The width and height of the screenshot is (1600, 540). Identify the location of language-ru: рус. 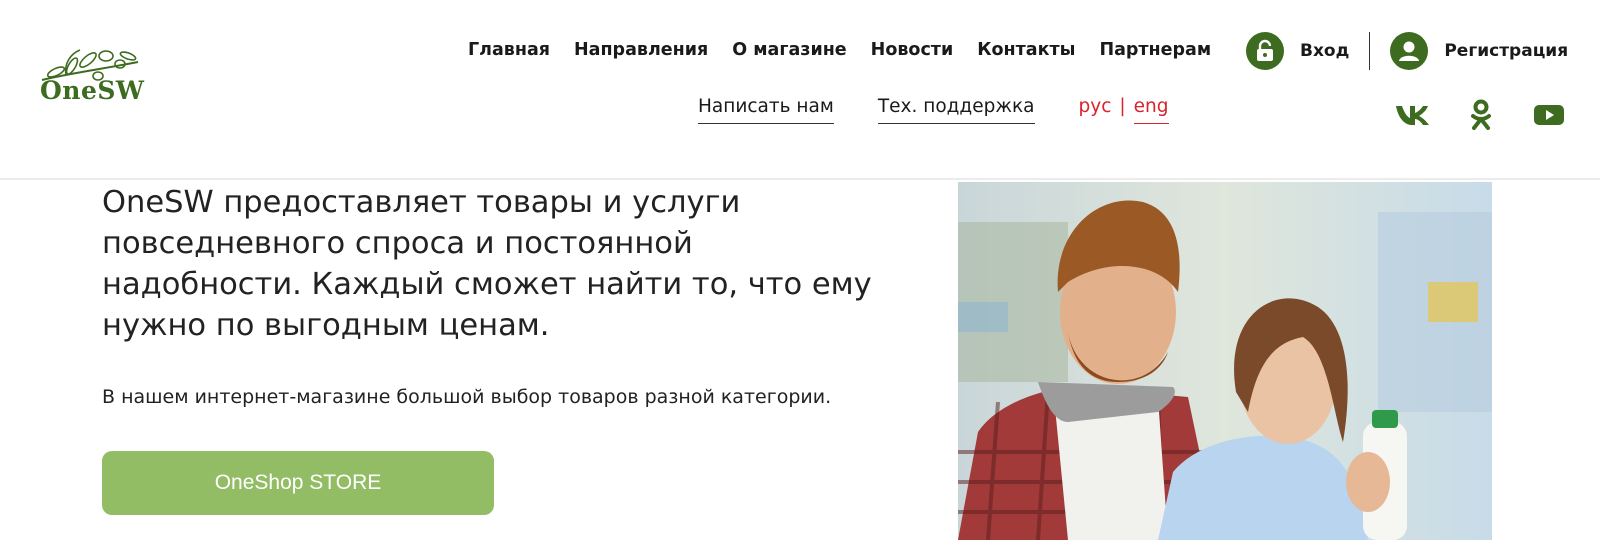
(1095, 110).